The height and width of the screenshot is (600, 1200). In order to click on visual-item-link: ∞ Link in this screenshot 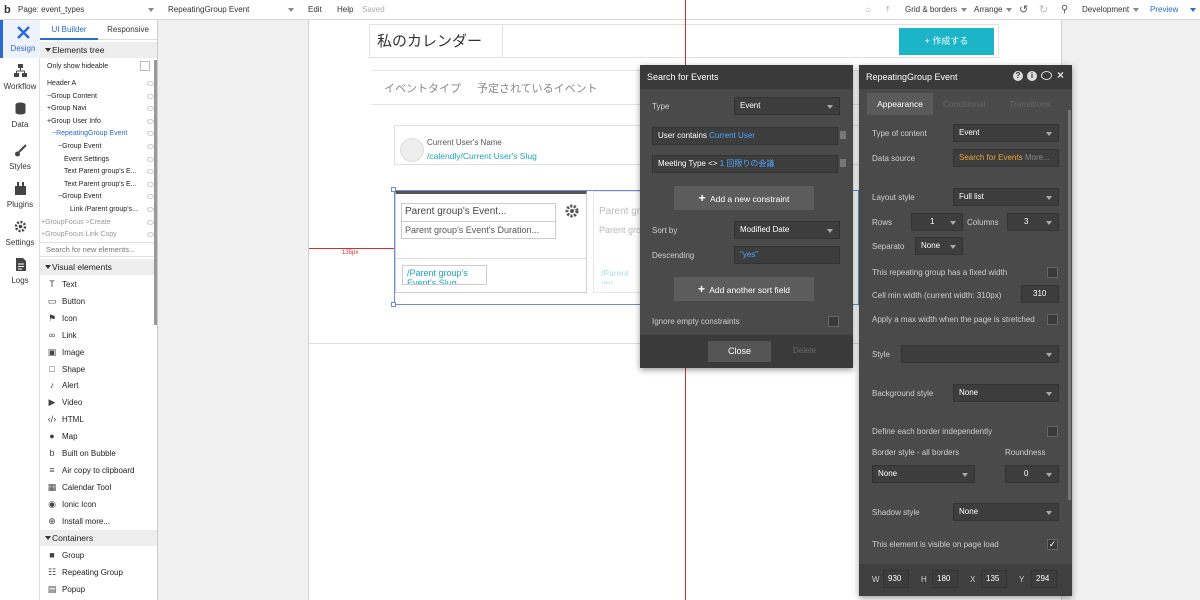, I will do `click(98, 335)`.